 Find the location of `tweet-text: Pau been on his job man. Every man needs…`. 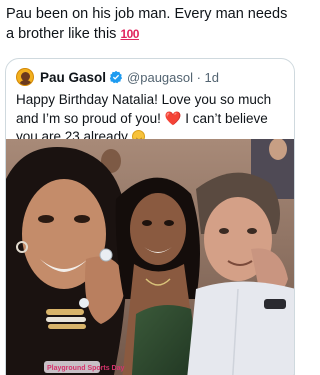

tweet-text: Pau been on his job man. Every man needs… is located at coordinates (150, 24).